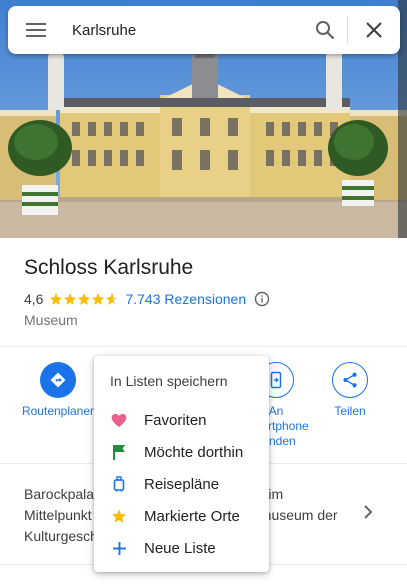 This screenshot has width=407, height=585. Describe the element at coordinates (119, 420) in the screenshot. I see `heart-icon` at that location.